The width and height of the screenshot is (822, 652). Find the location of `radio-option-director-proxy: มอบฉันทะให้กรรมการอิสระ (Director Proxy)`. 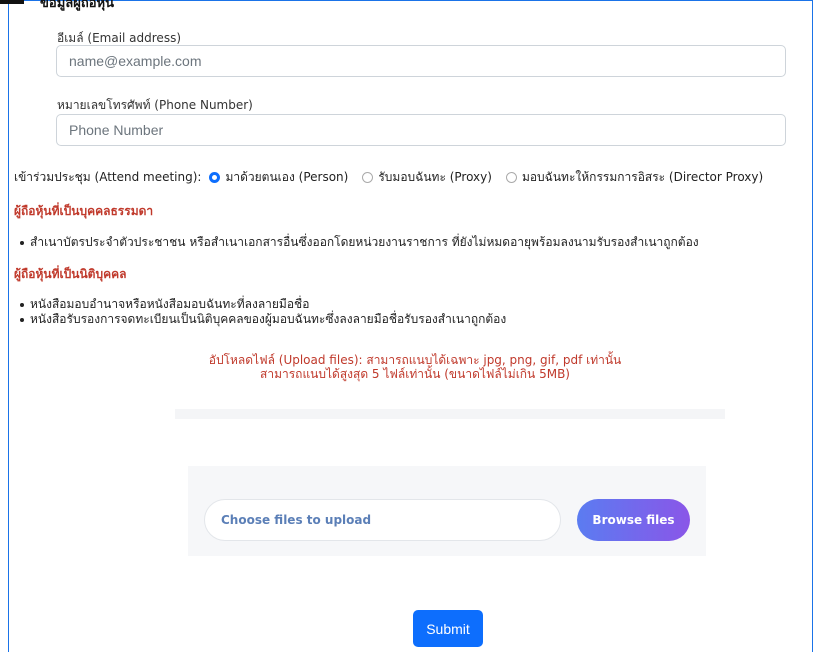

radio-option-director-proxy: มอบฉันทะให้กรรมการอิสระ (Director Proxy) is located at coordinates (634, 177).